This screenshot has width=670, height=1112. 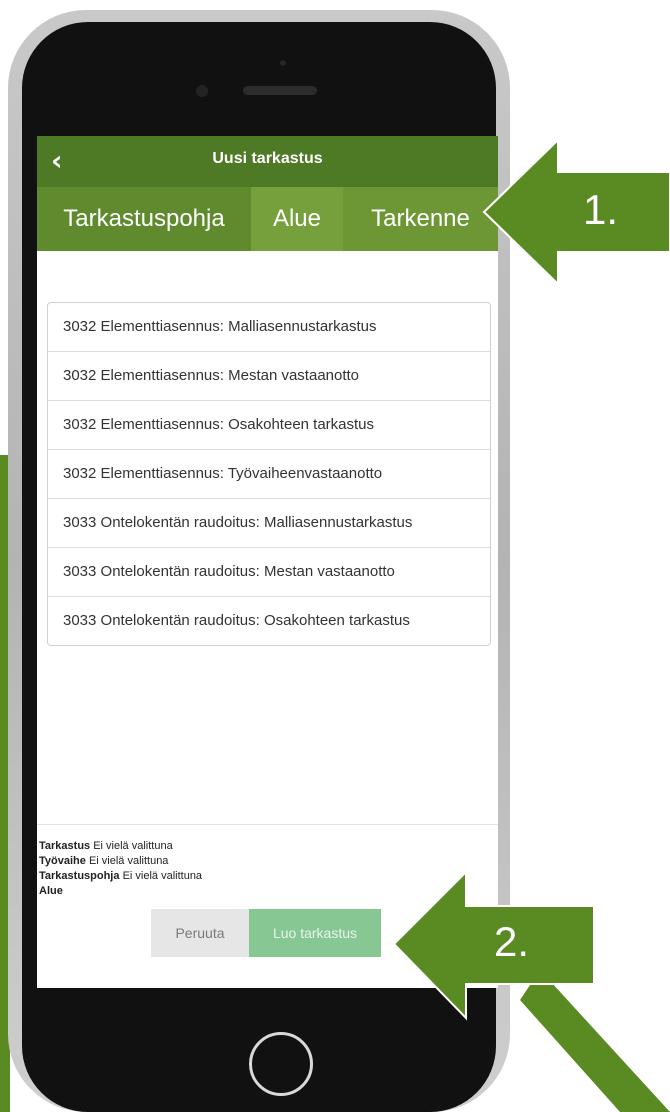 What do you see at coordinates (576, 212) in the screenshot?
I see `arrow-1-shape` at bounding box center [576, 212].